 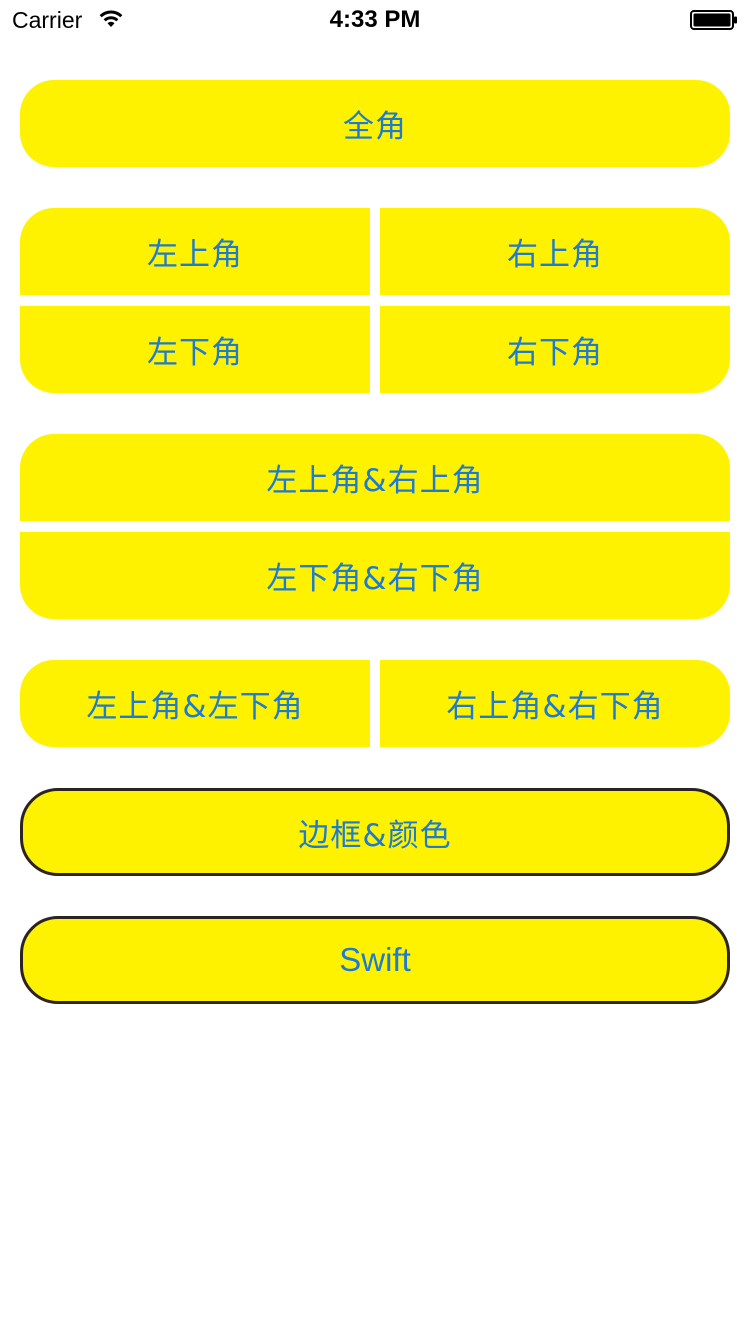 I want to click on swift-button: Swift, so click(x=375, y=960).